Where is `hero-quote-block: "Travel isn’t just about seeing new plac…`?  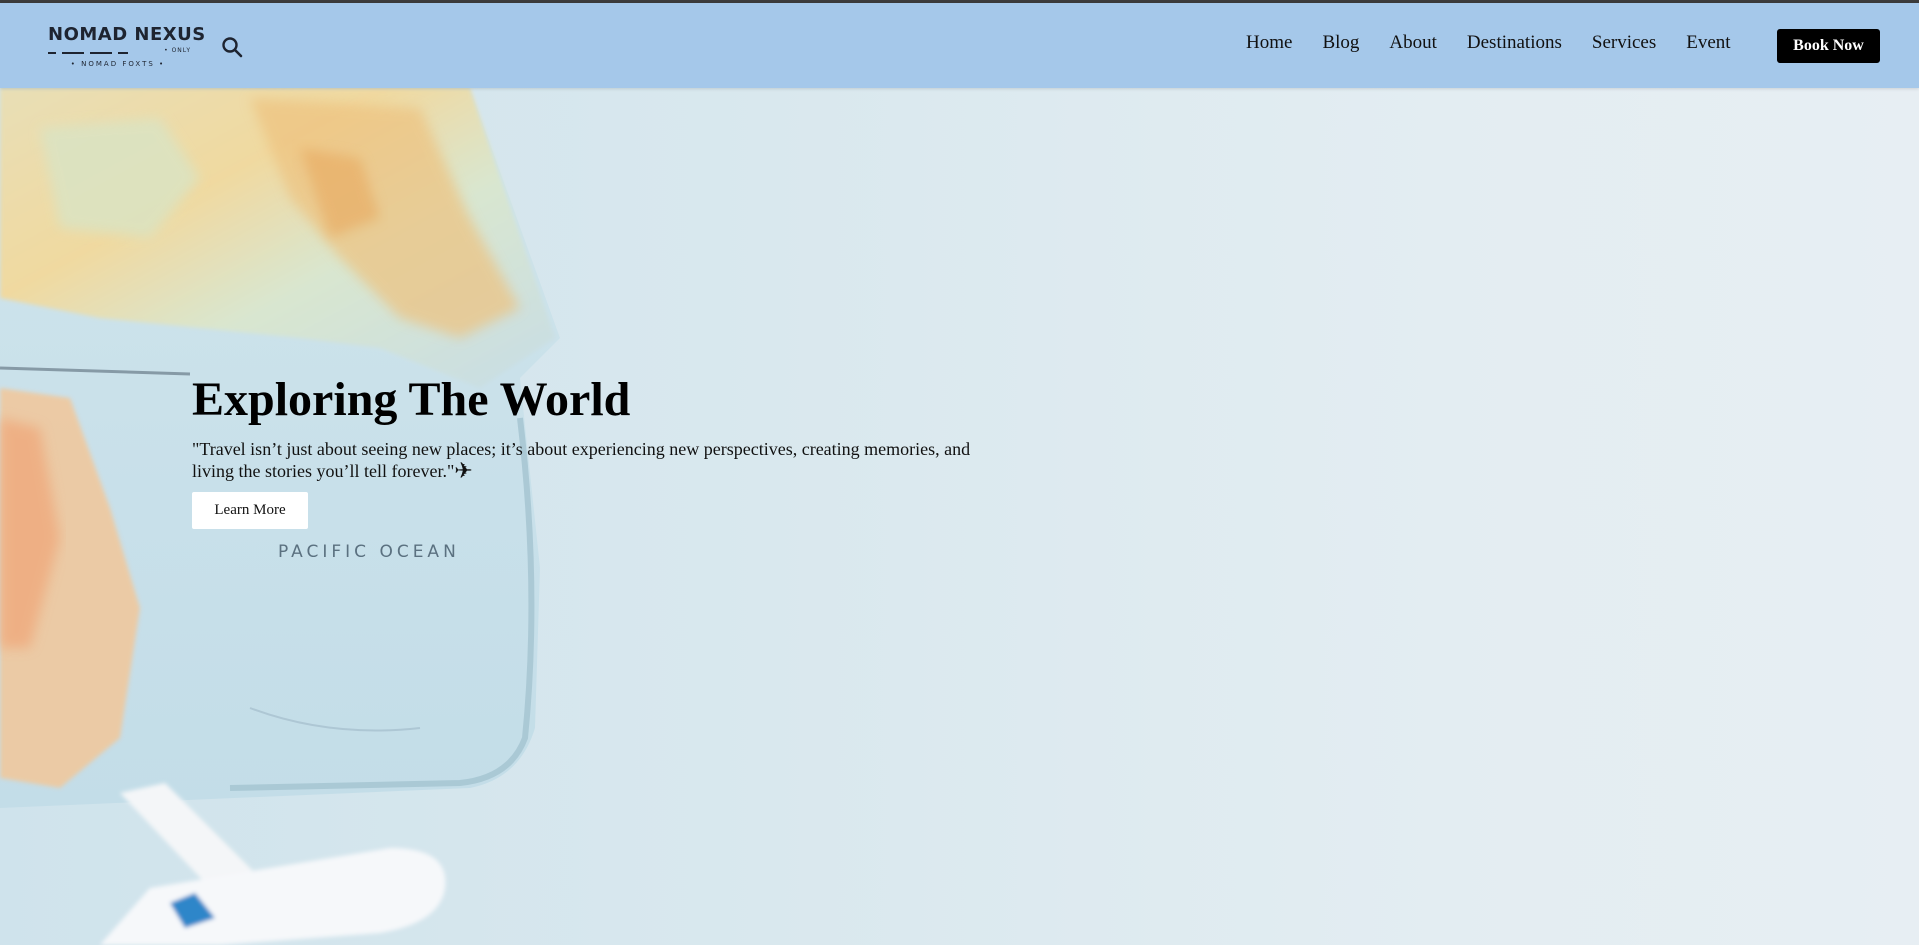 hero-quote-block: "Travel isn’t just about seeing new plac… is located at coordinates (597, 460).